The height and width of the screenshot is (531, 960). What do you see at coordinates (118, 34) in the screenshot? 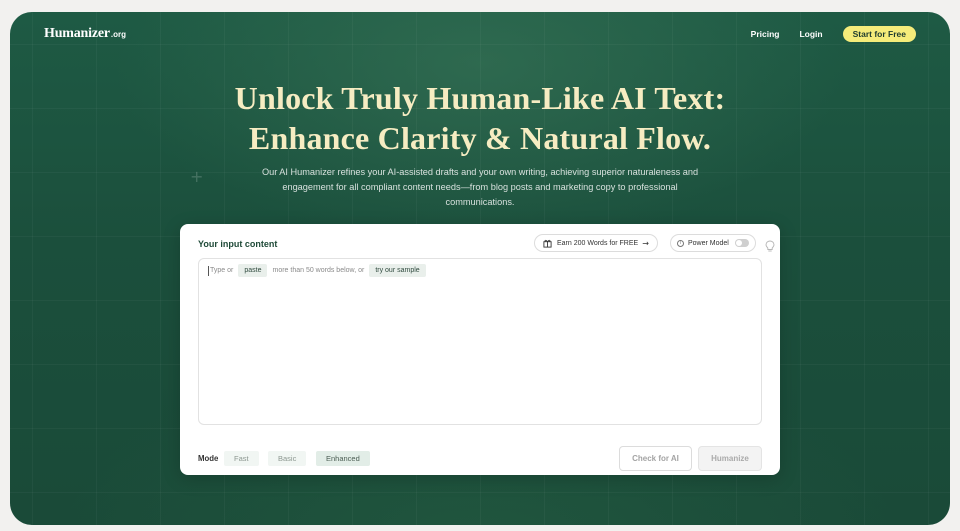
I see `logo-suffix: .org` at bounding box center [118, 34].